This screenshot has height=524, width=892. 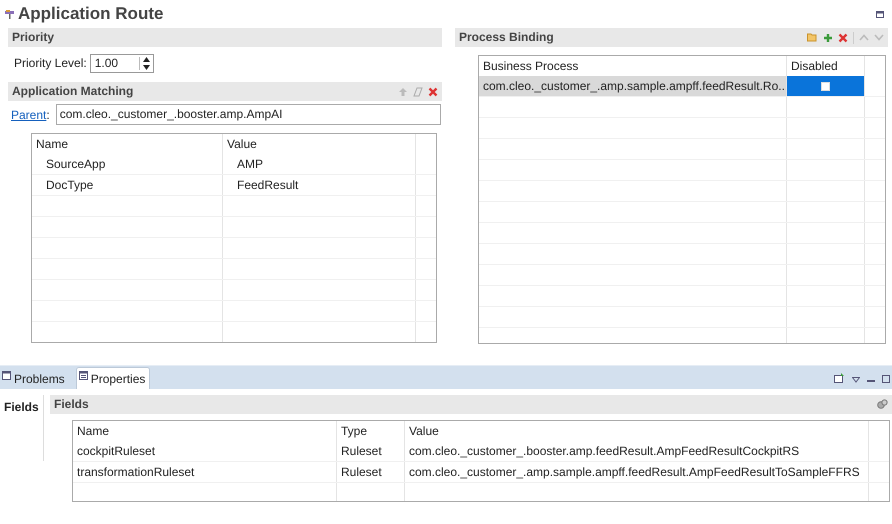 What do you see at coordinates (71, 404) in the screenshot?
I see `section-title: Fields` at bounding box center [71, 404].